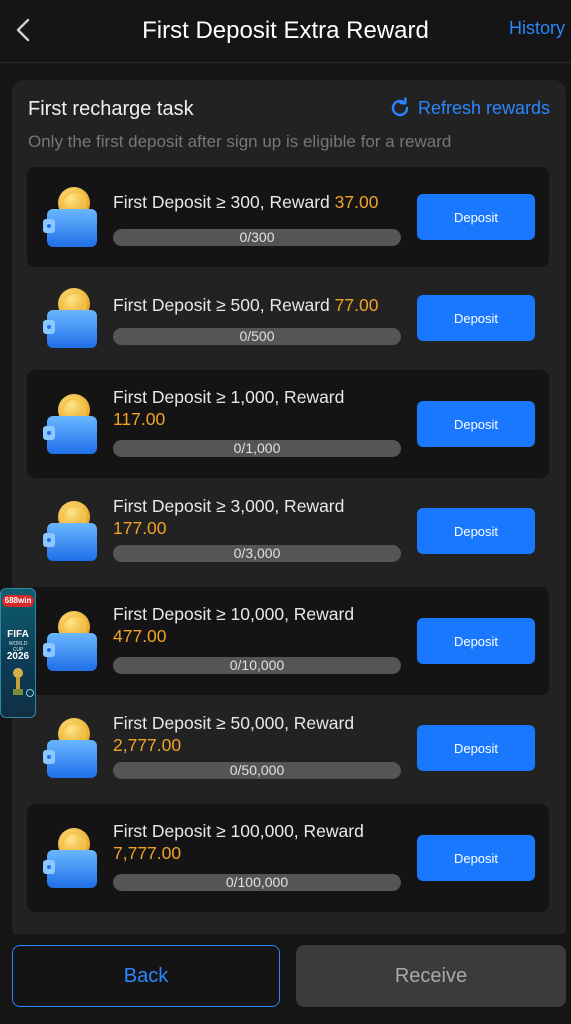 This screenshot has width=571, height=1024. I want to click on task-reward: 477.00, so click(140, 636).